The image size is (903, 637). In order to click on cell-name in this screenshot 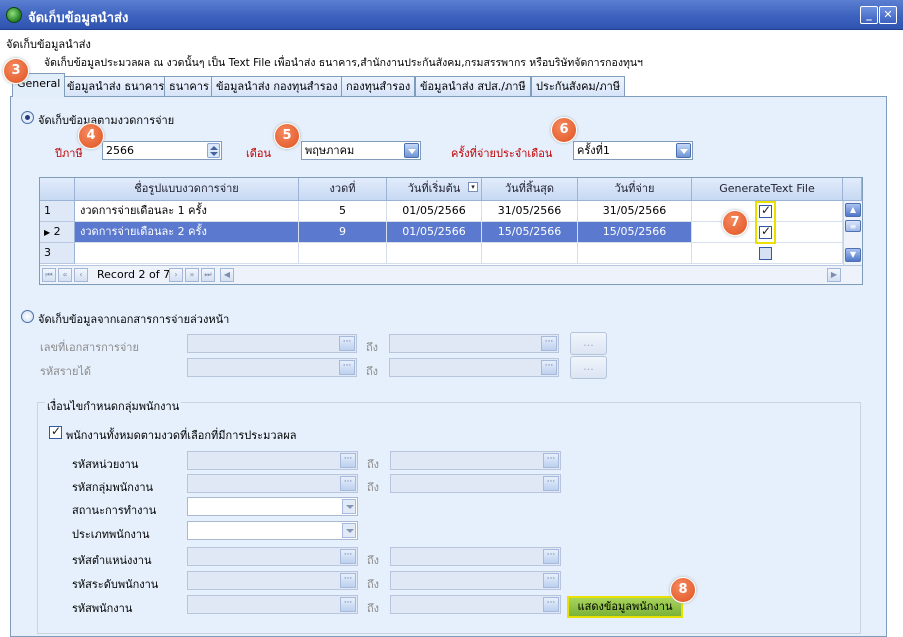, I will do `click(187, 253)`.